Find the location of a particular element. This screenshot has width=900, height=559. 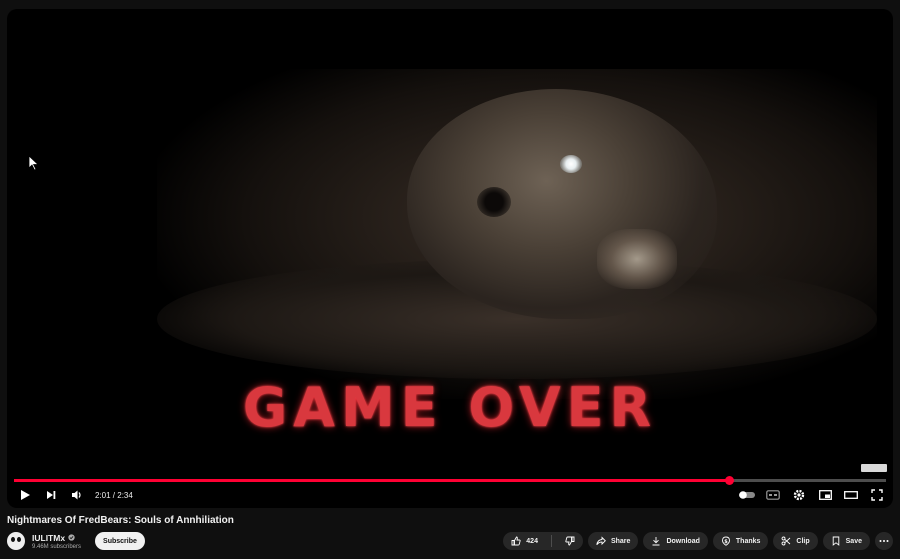

subscriber-count: 9.46M subscribers is located at coordinates (57, 546).